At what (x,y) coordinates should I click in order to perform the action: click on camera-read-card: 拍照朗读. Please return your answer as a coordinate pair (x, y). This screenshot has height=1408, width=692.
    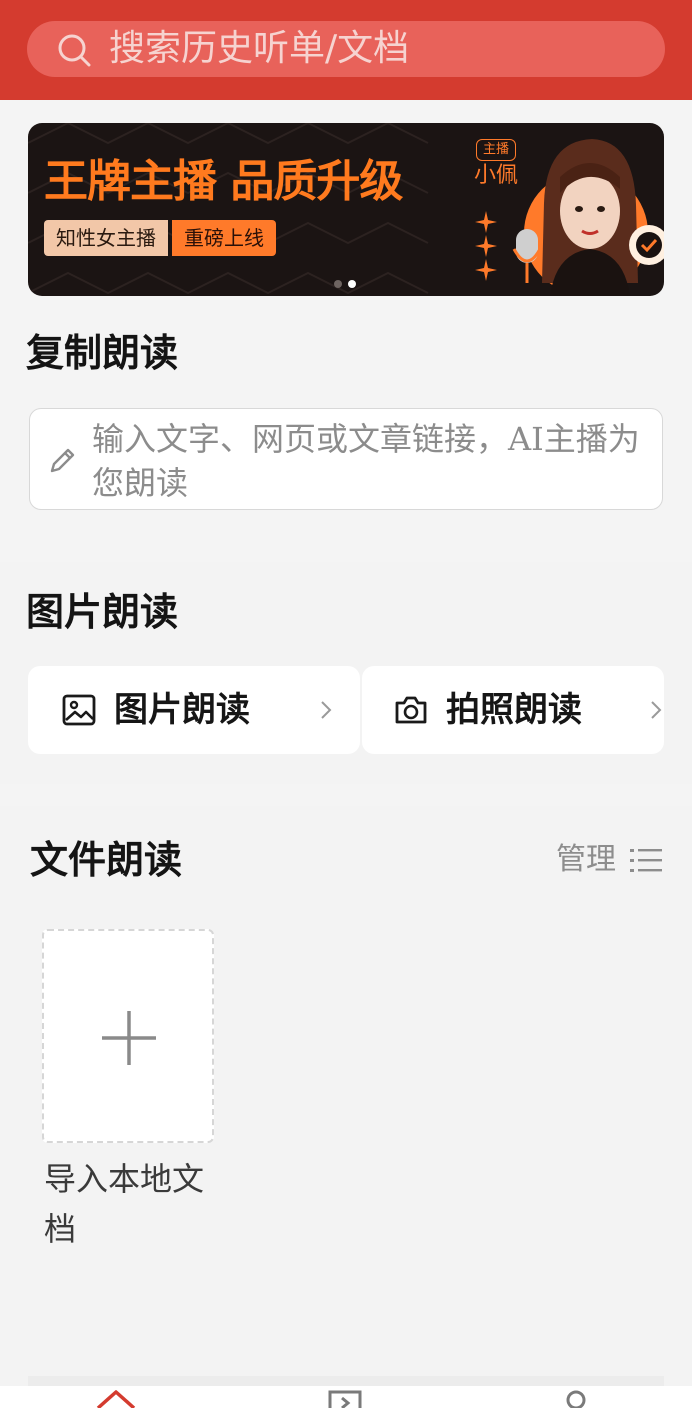
    Looking at the image, I should click on (513, 710).